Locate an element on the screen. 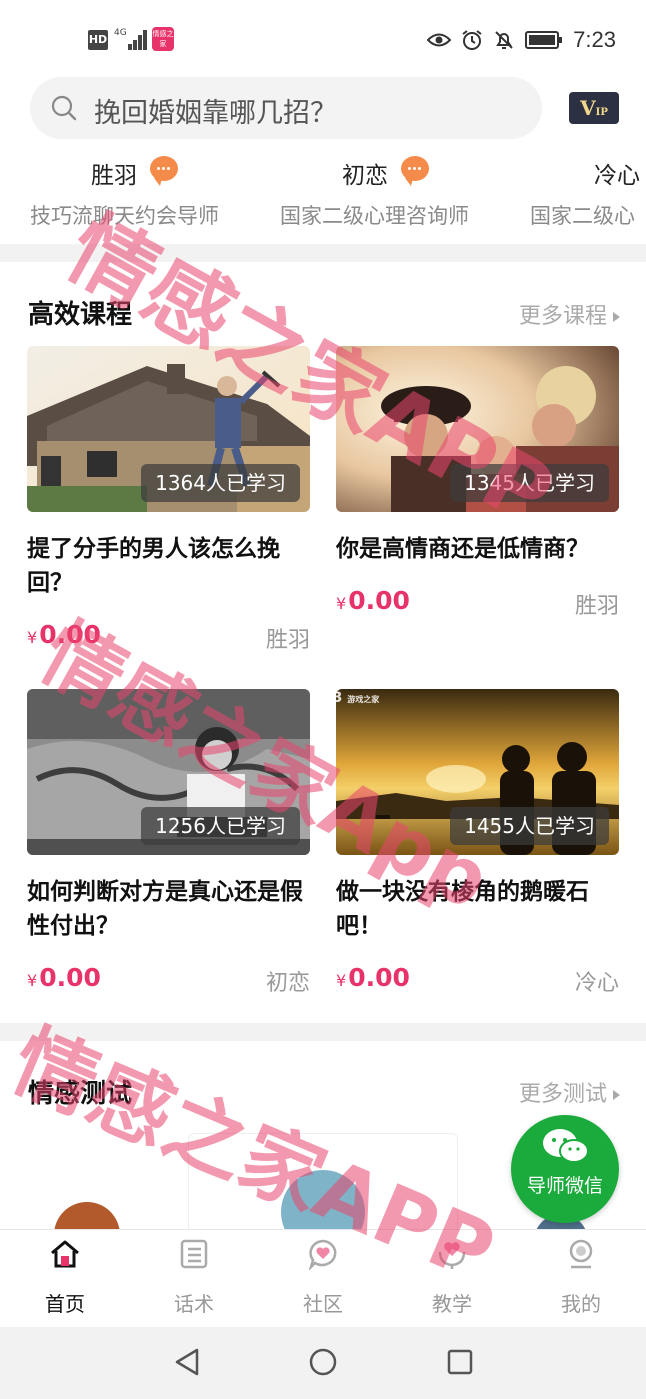  wechat-icon is located at coordinates (566, 1146).